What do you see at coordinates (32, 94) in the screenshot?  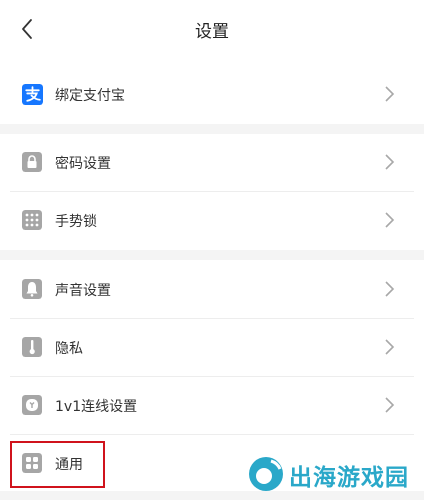 I see `alipay-icon` at bounding box center [32, 94].